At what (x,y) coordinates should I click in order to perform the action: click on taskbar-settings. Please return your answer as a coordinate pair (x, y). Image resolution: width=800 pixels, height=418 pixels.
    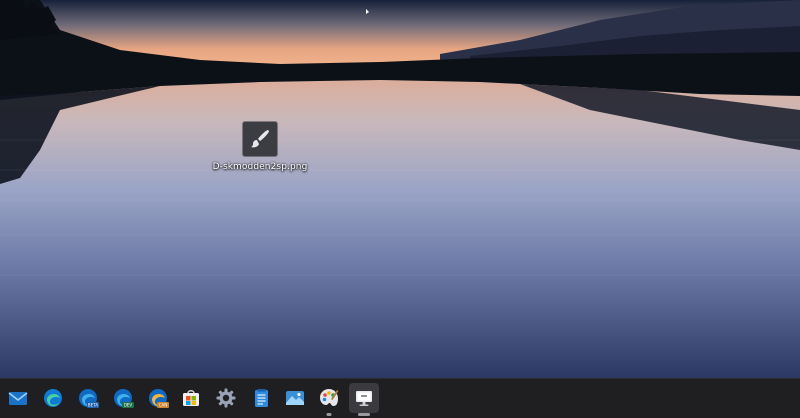
    Looking at the image, I should click on (226, 398).